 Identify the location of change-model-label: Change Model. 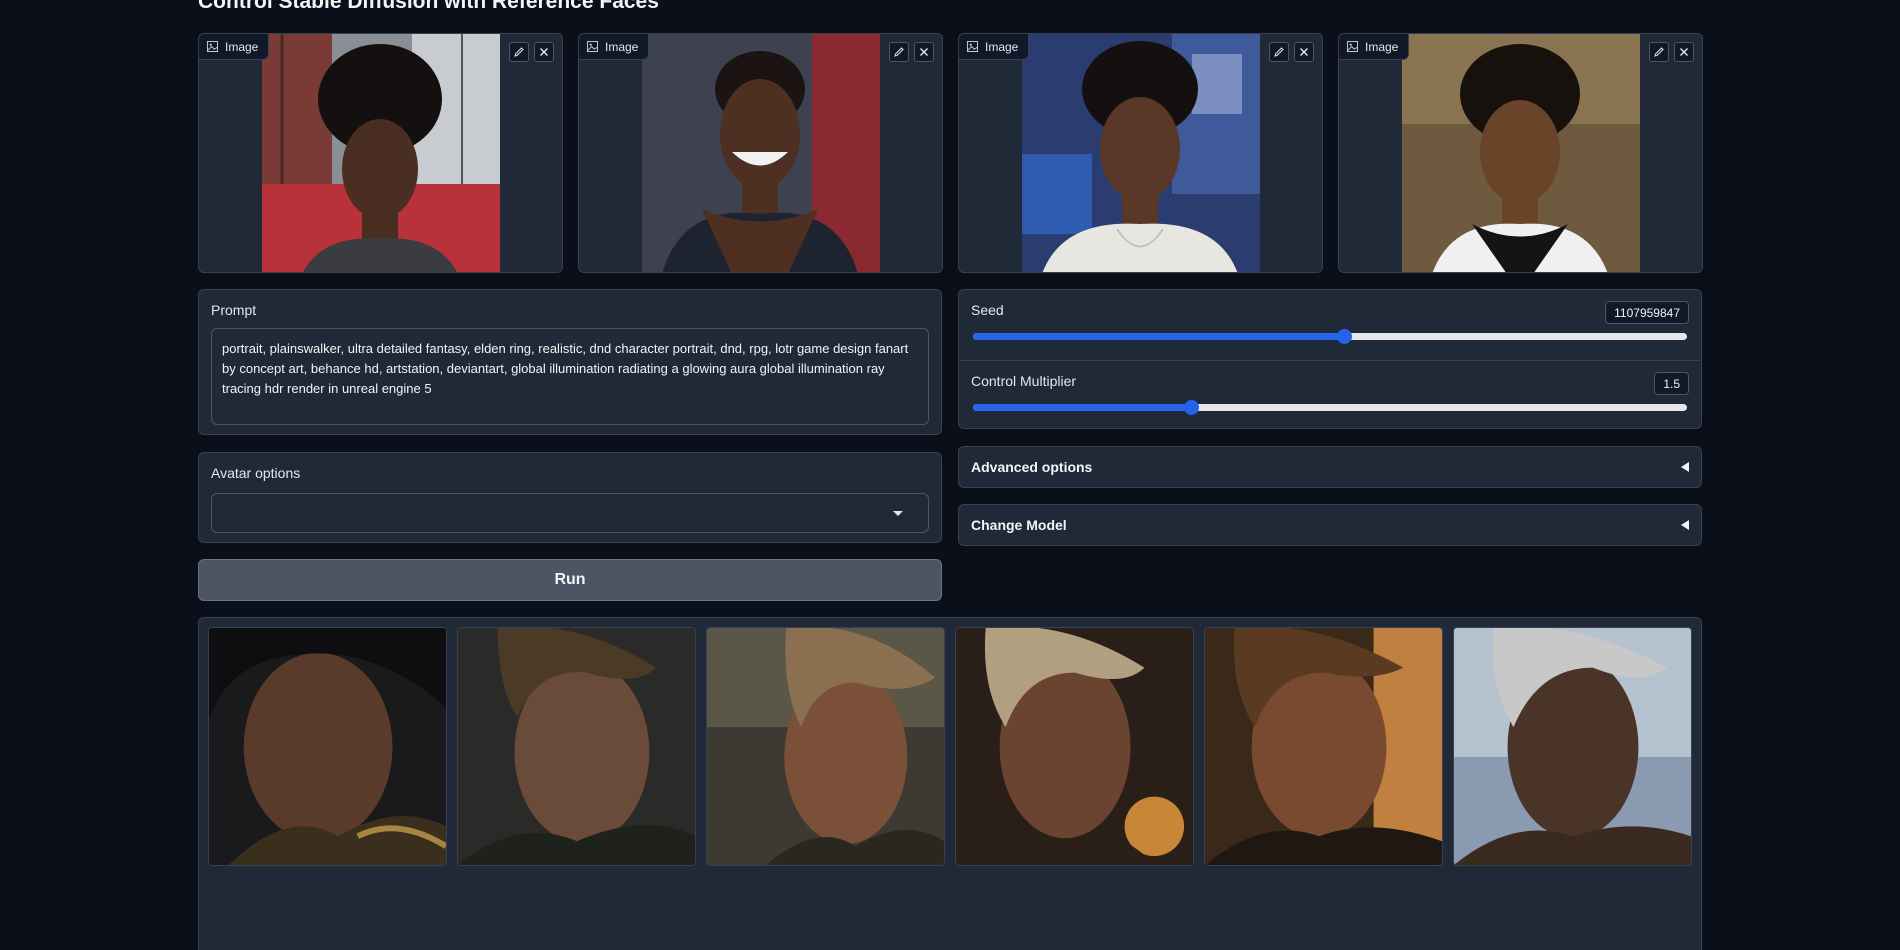
(1019, 525).